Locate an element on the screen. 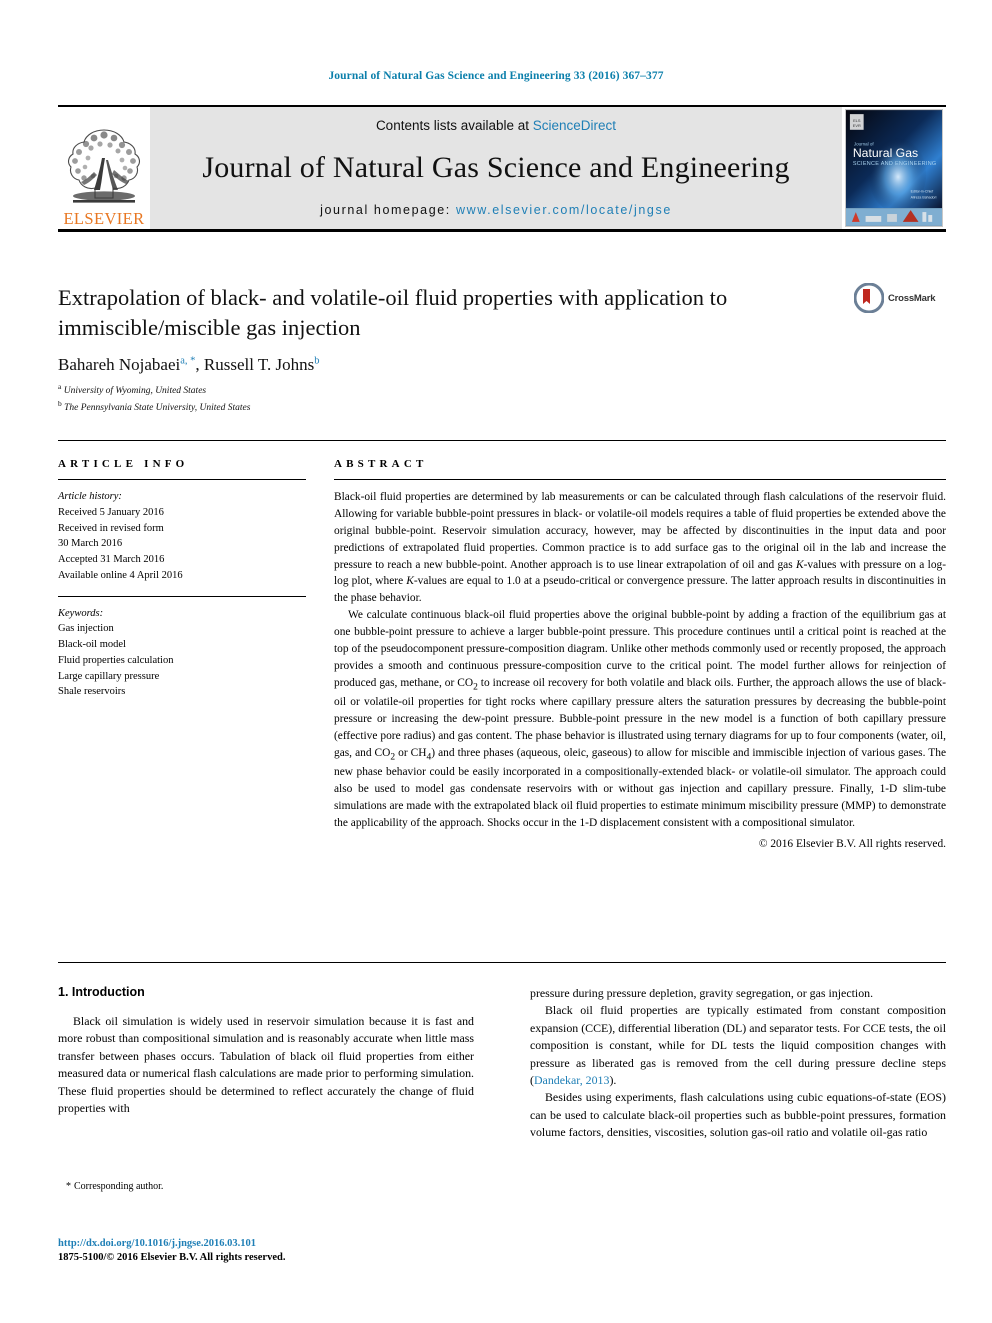 This screenshot has height=1323, width=992. abstract-heading: ABSTRACT is located at coordinates (381, 464).